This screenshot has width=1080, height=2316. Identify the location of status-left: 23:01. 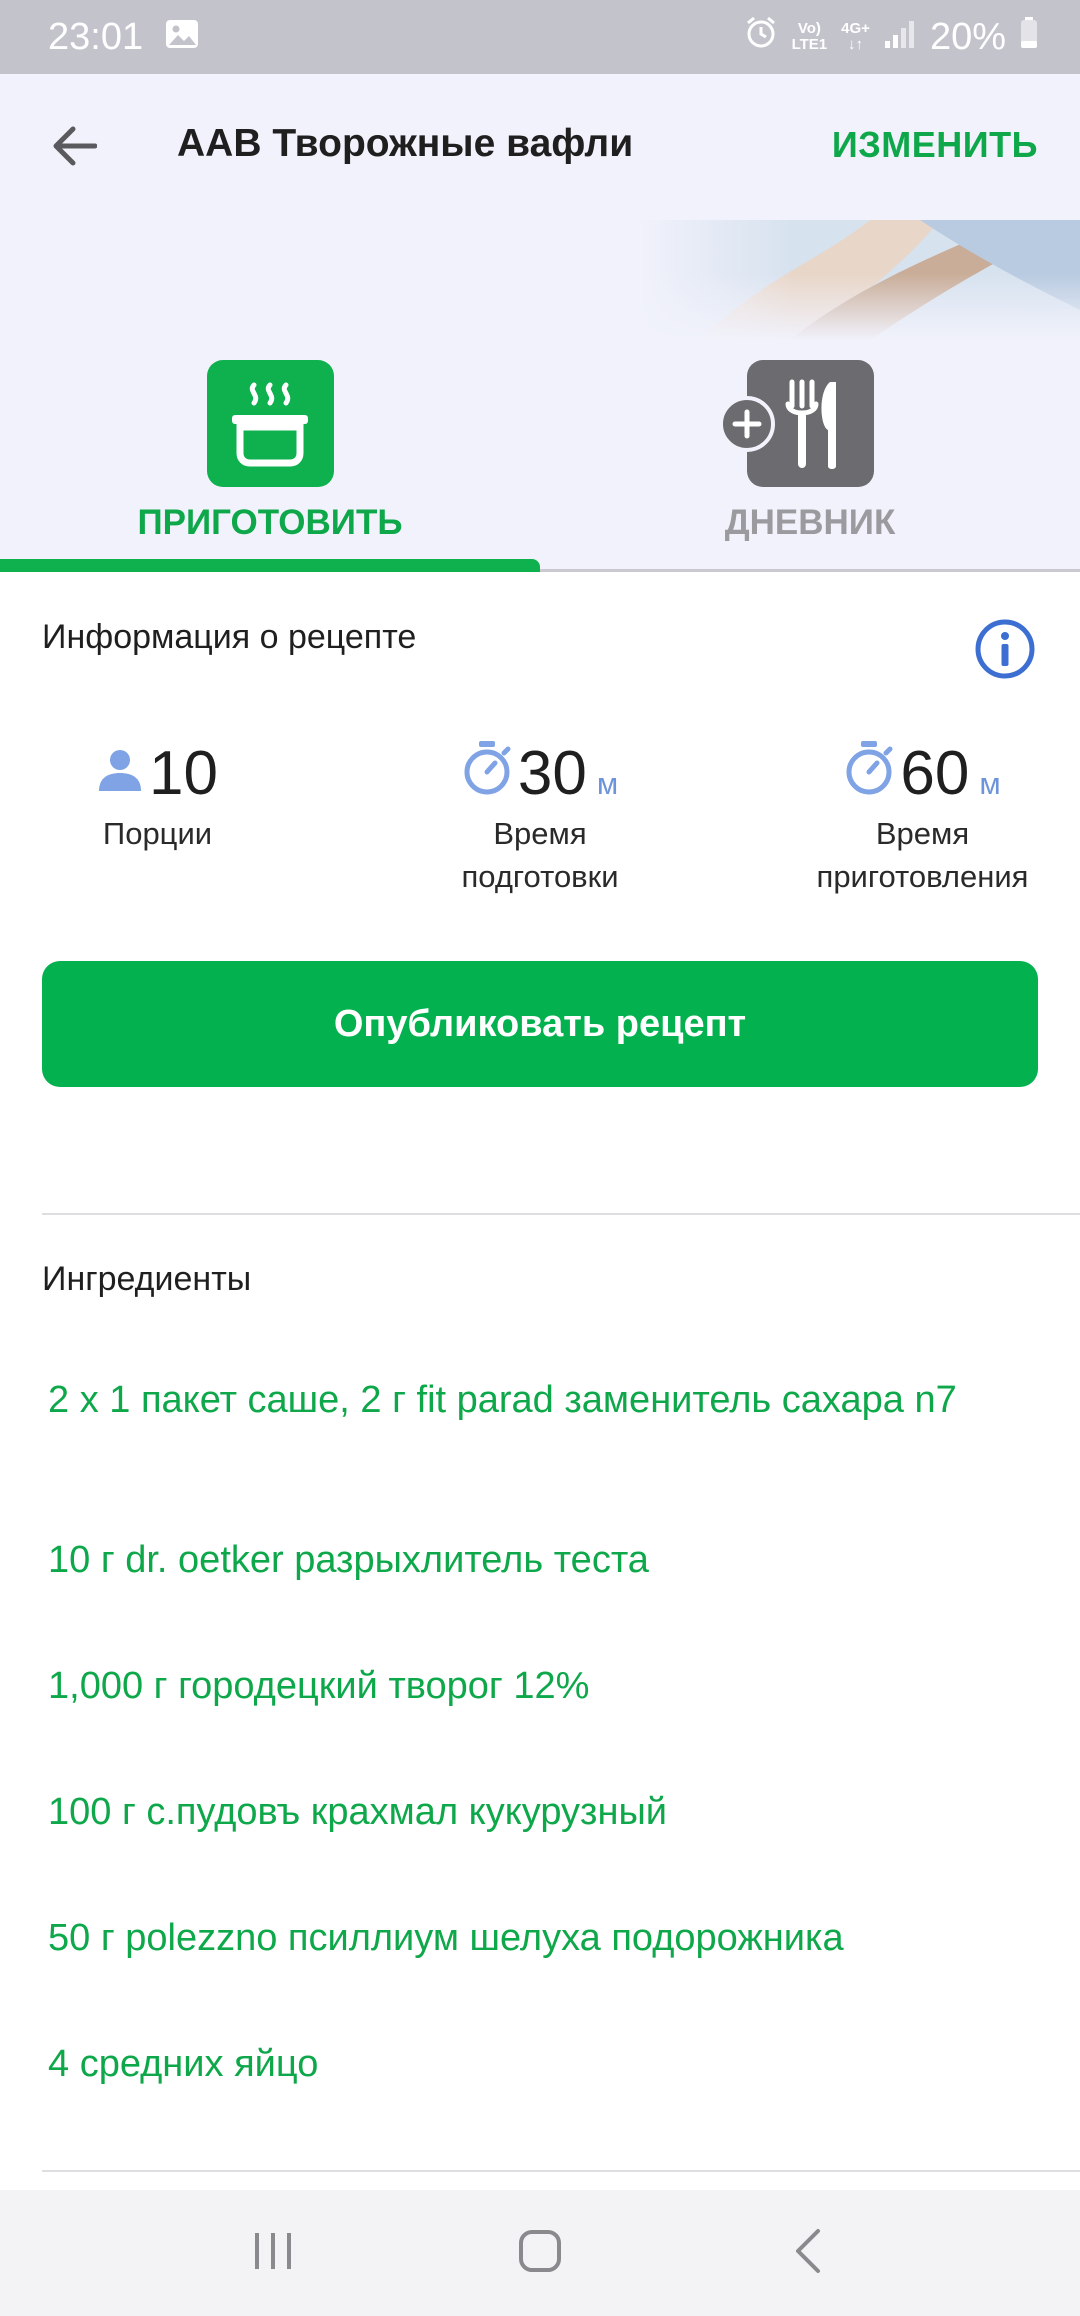
(123, 37).